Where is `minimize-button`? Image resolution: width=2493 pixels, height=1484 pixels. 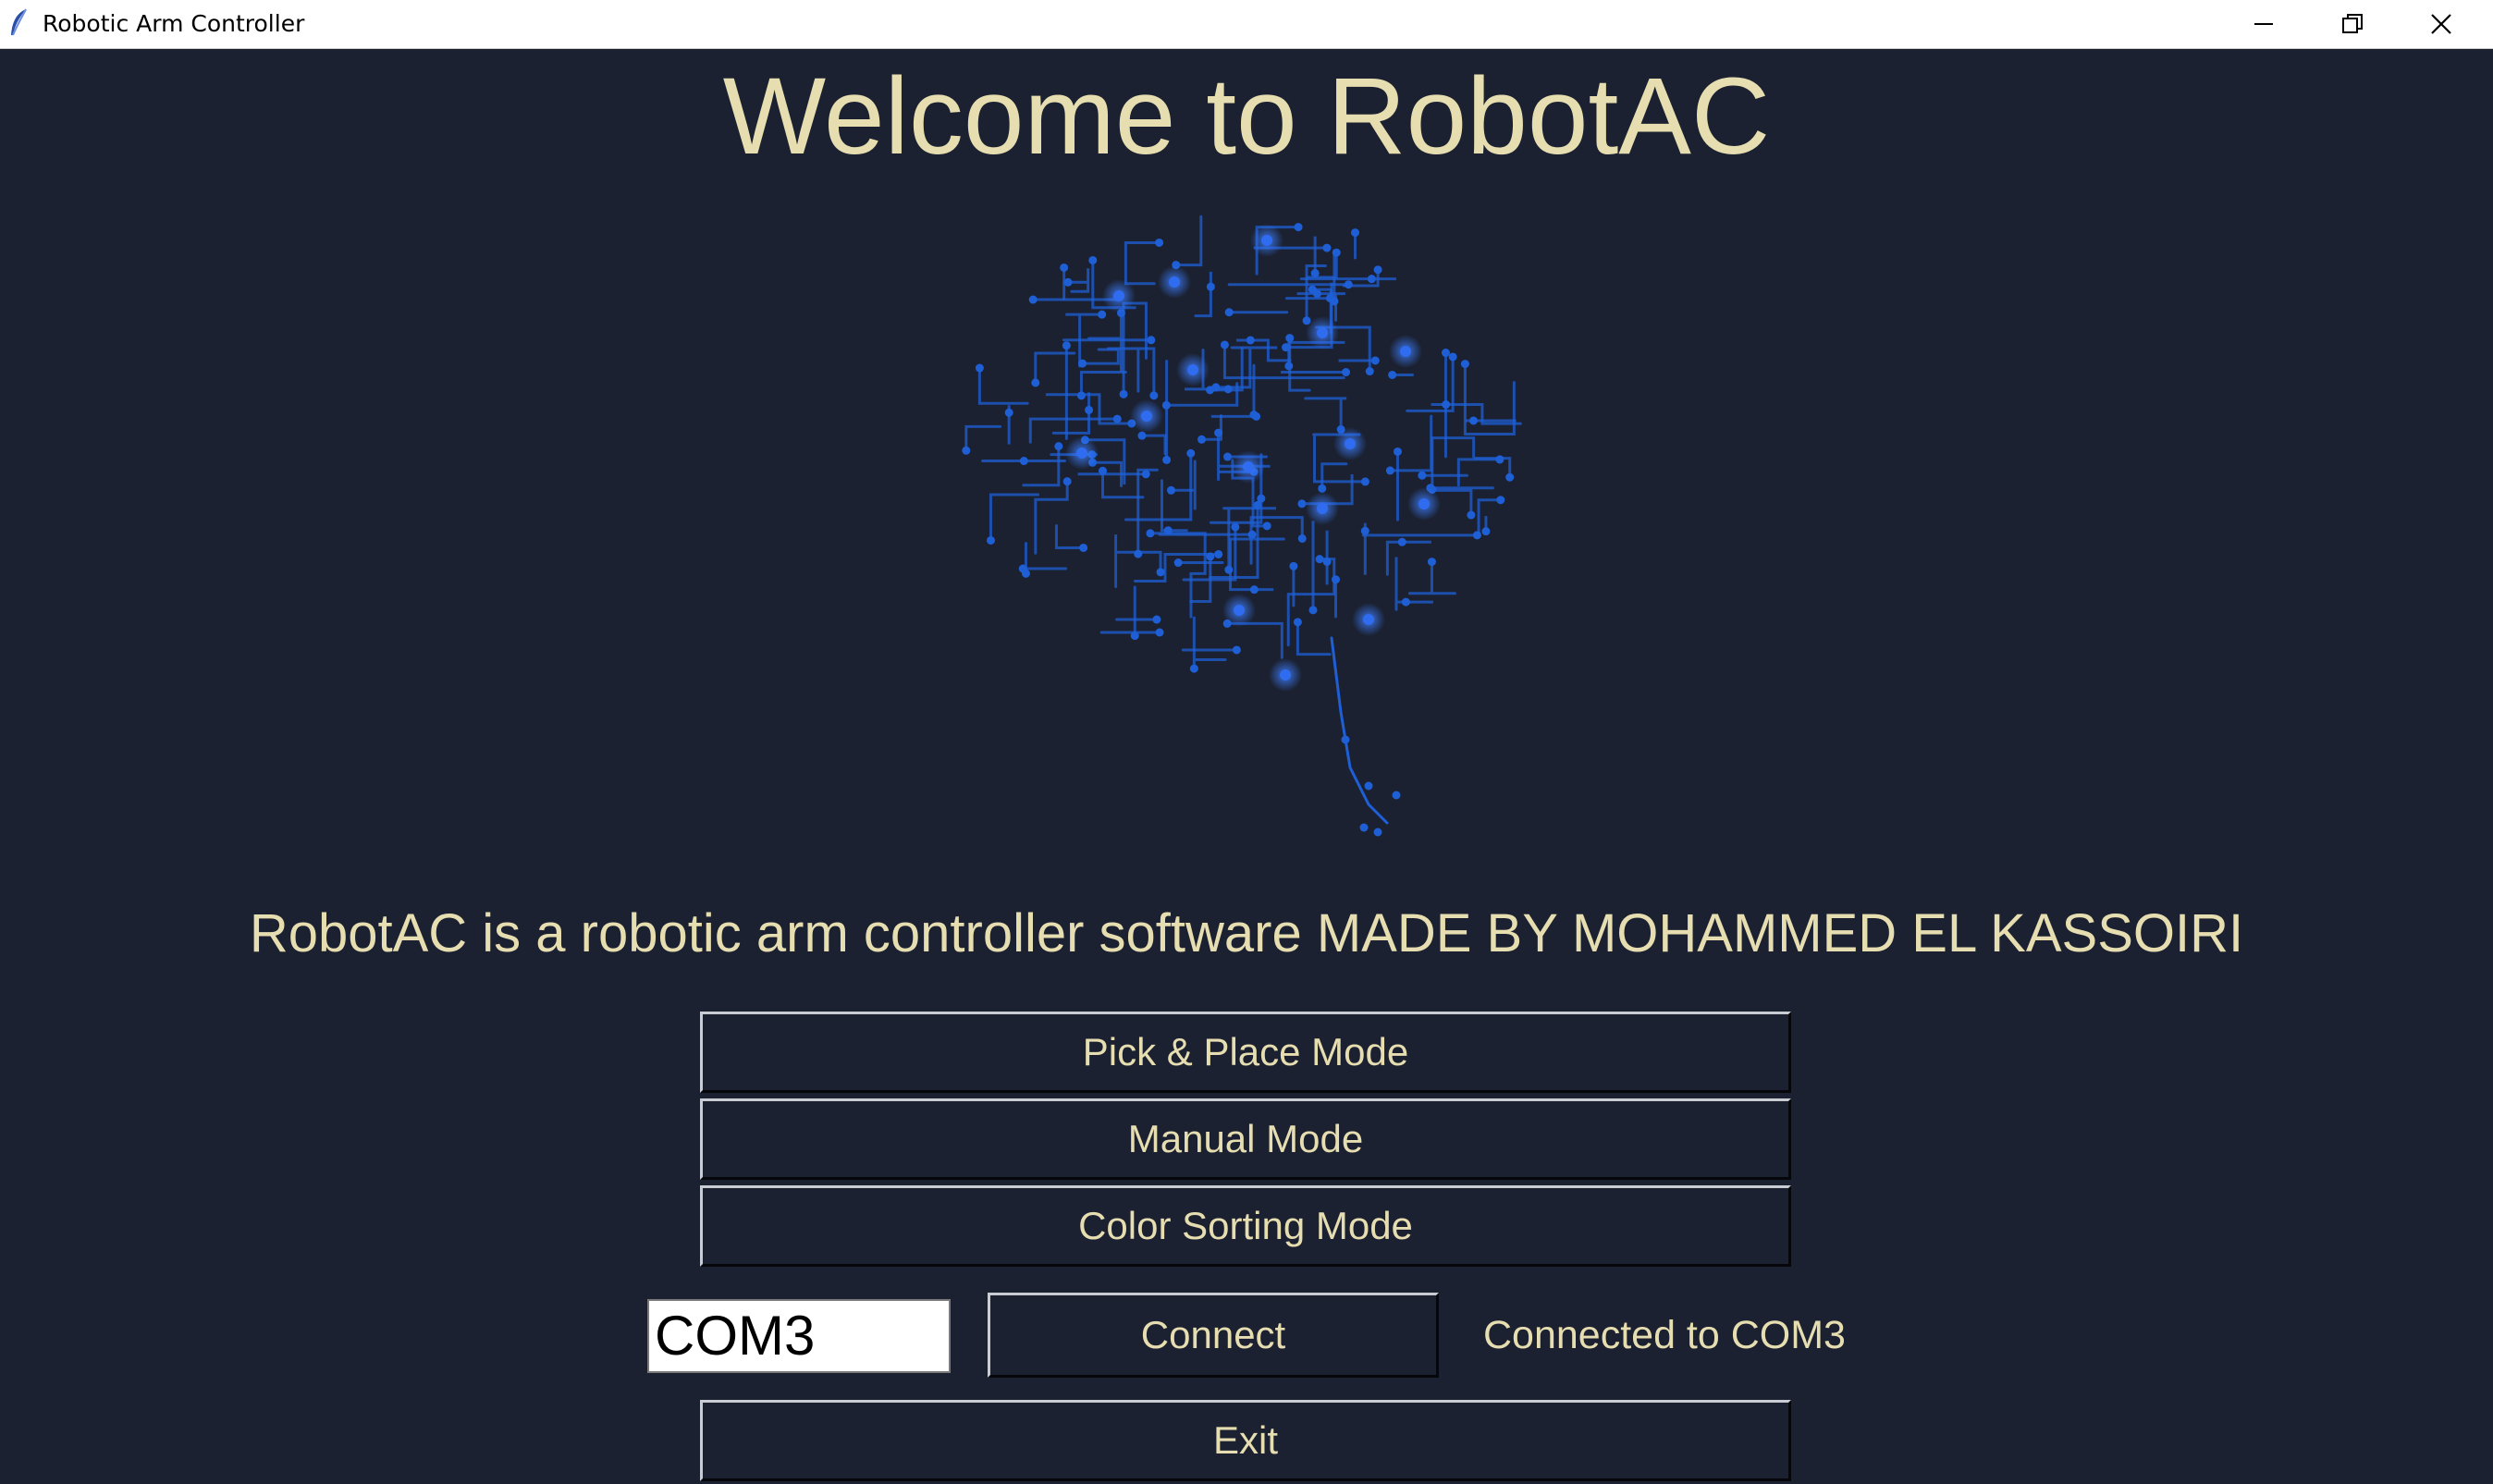
minimize-button is located at coordinates (2263, 24).